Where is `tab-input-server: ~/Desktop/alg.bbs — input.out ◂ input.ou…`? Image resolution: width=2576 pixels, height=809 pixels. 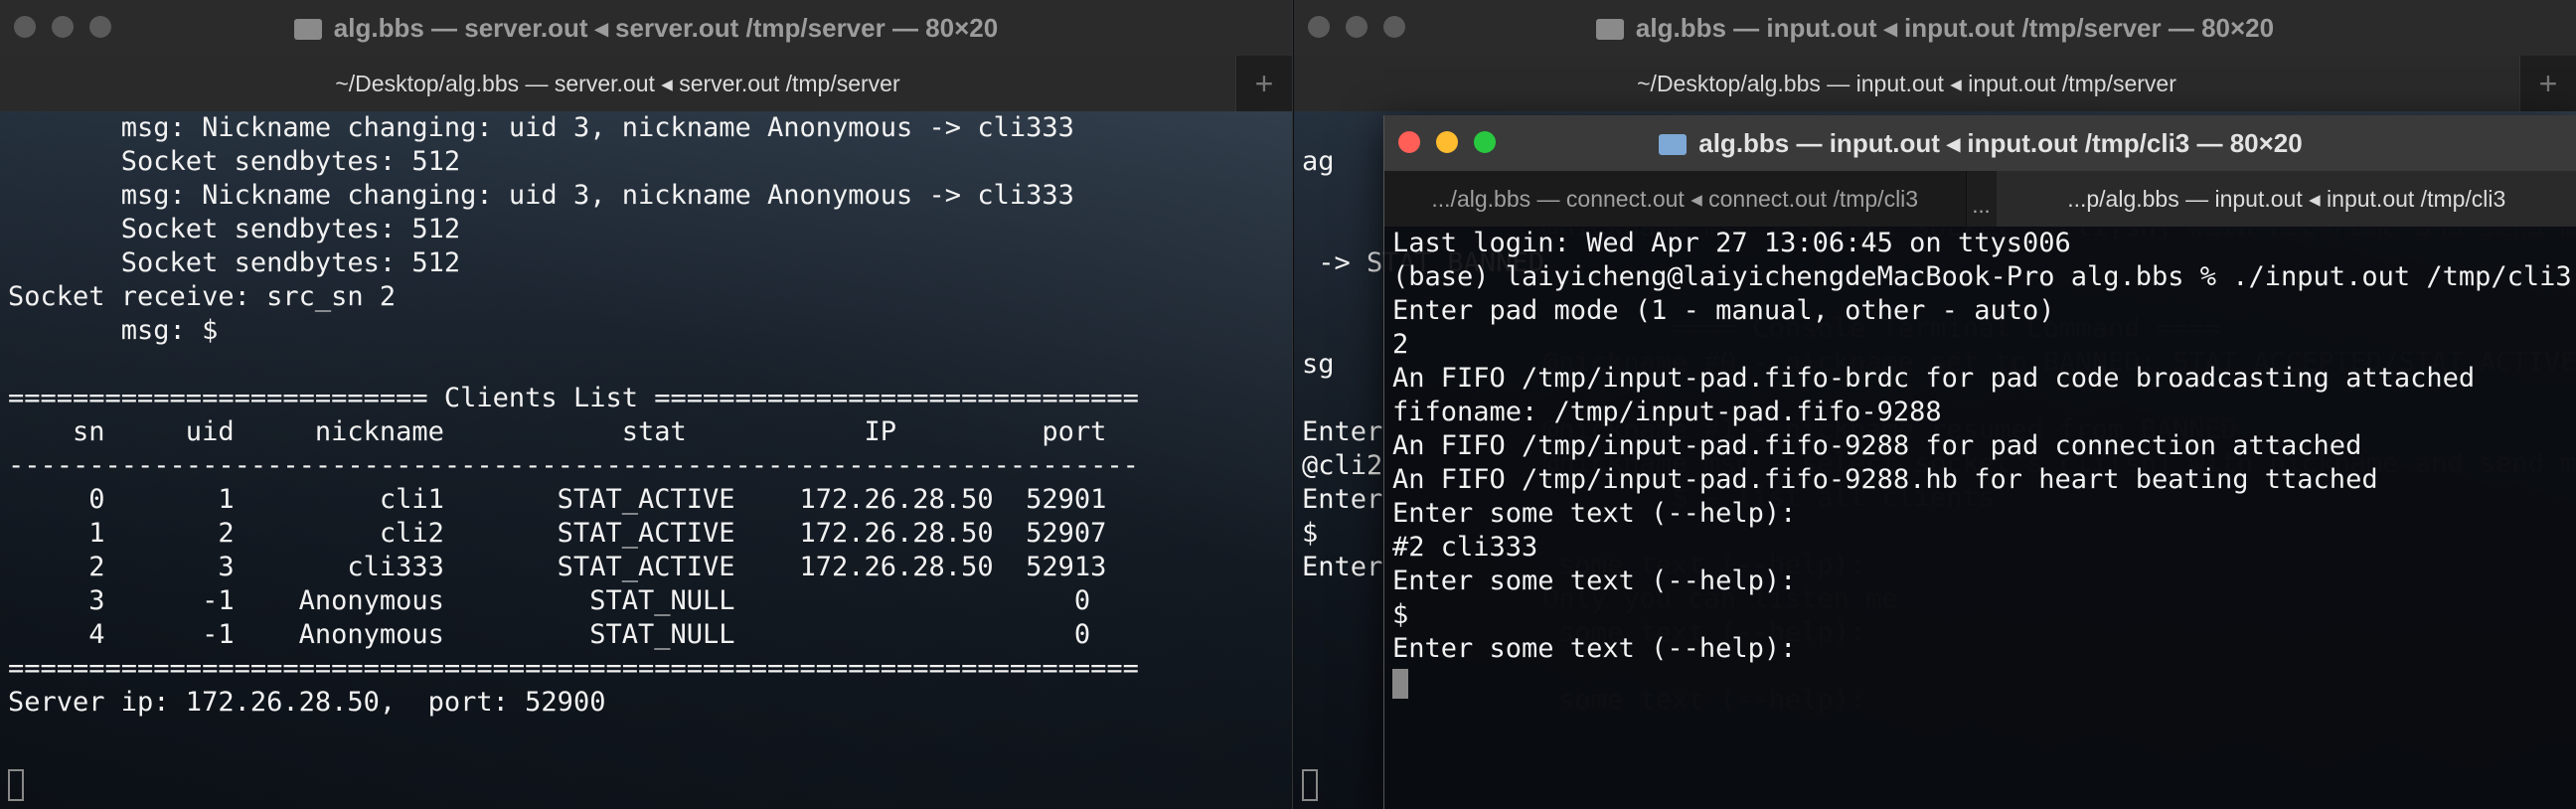 tab-input-server: ~/Desktop/alg.bbs — input.out ◂ input.ou… is located at coordinates (1906, 84).